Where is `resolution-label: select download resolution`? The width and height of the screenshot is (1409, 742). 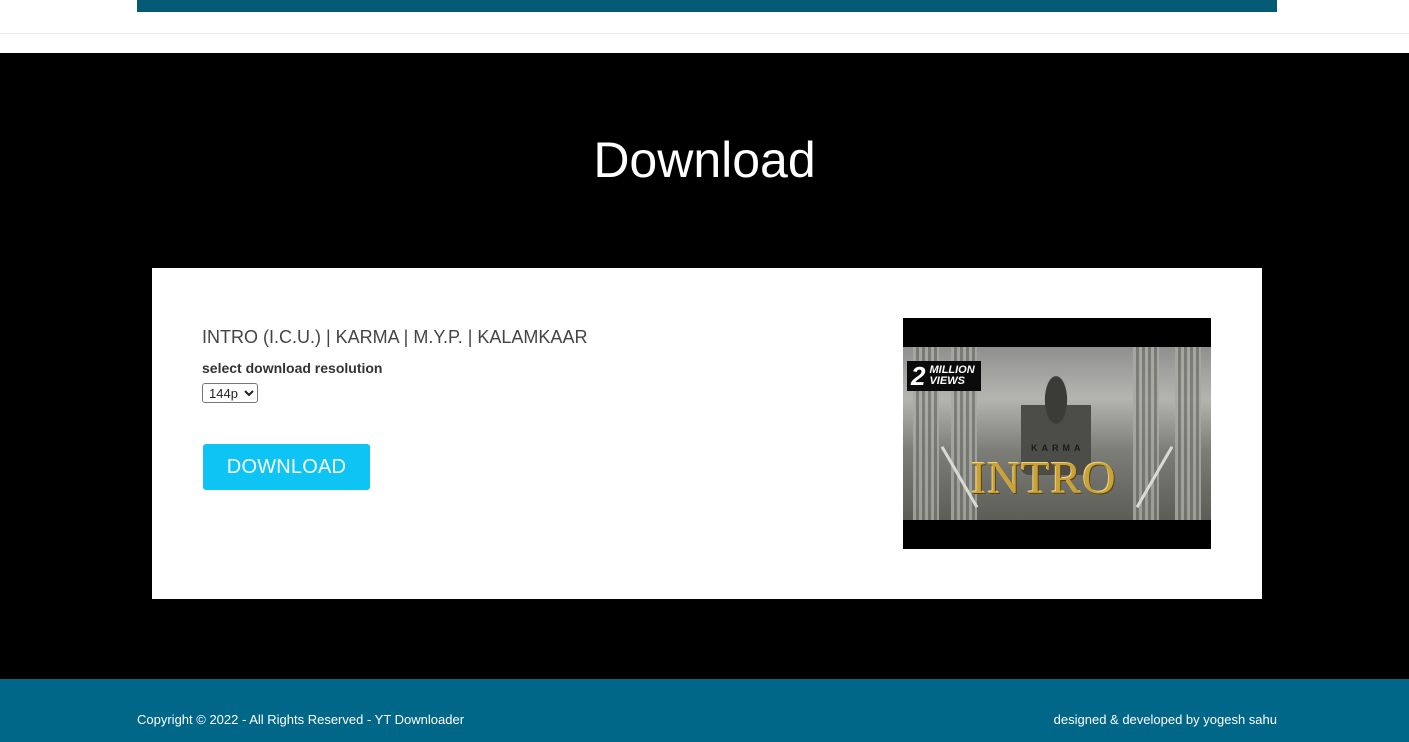 resolution-label: select download resolution is located at coordinates (292, 368).